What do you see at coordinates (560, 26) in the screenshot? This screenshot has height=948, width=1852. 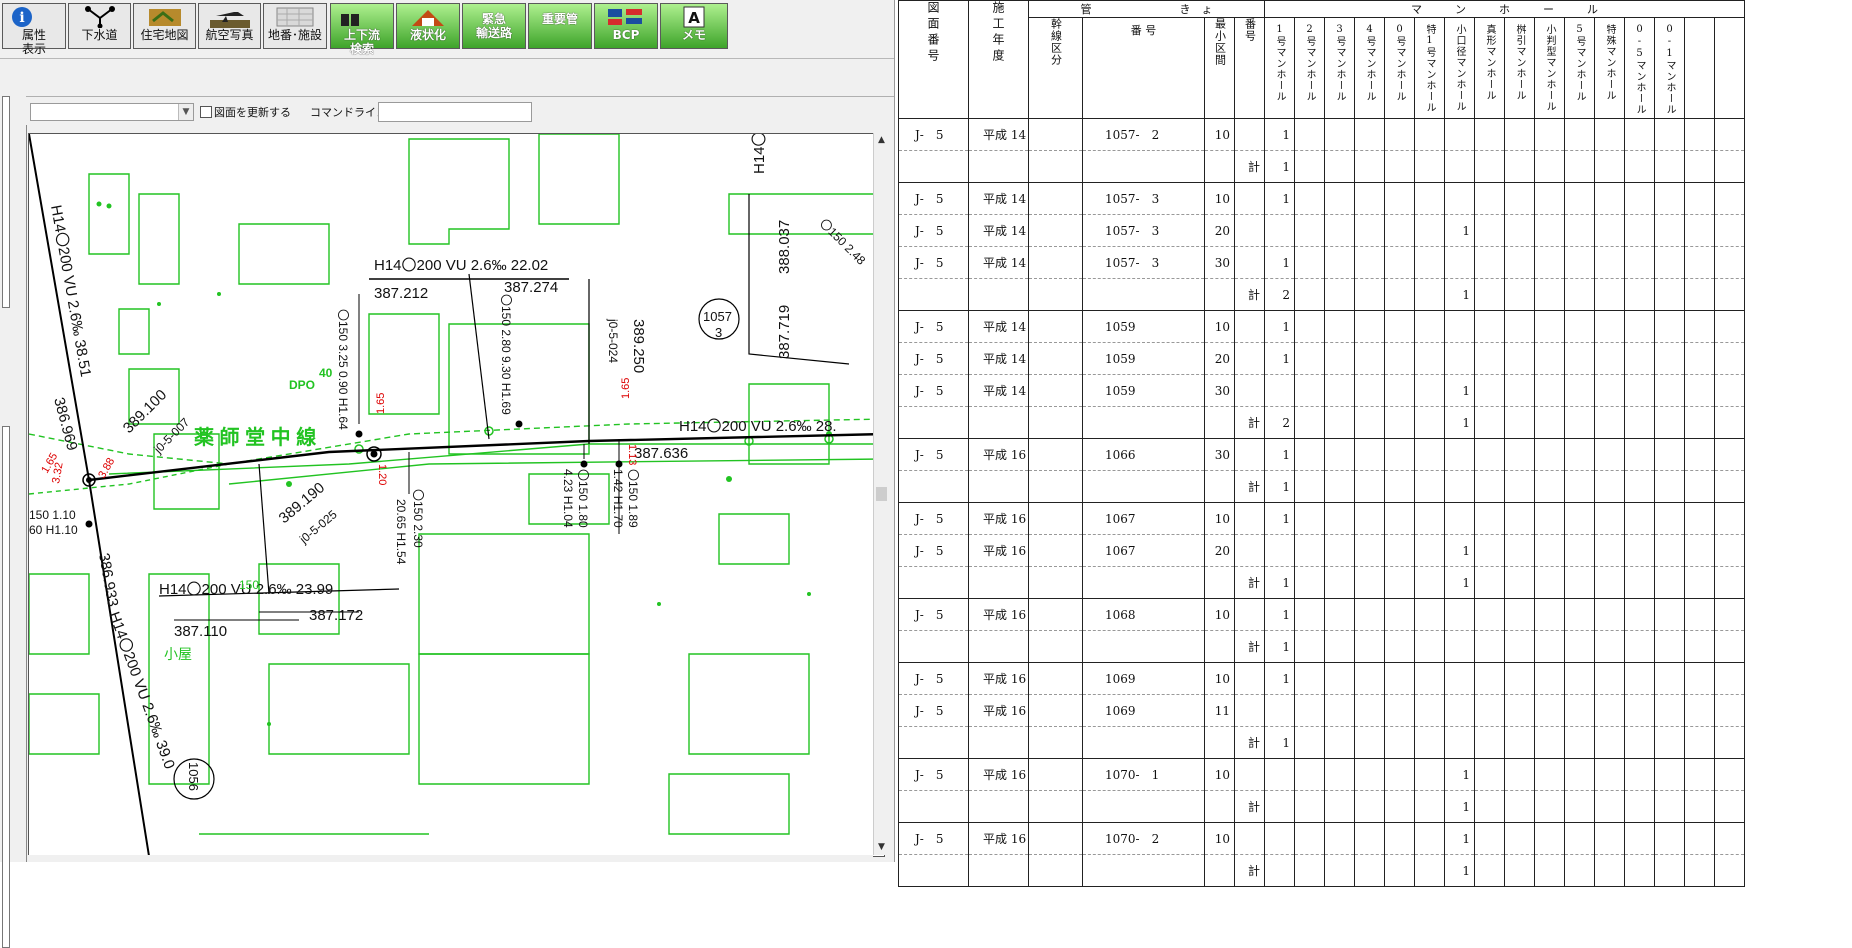 I see `important-pipe-button: 重要管` at bounding box center [560, 26].